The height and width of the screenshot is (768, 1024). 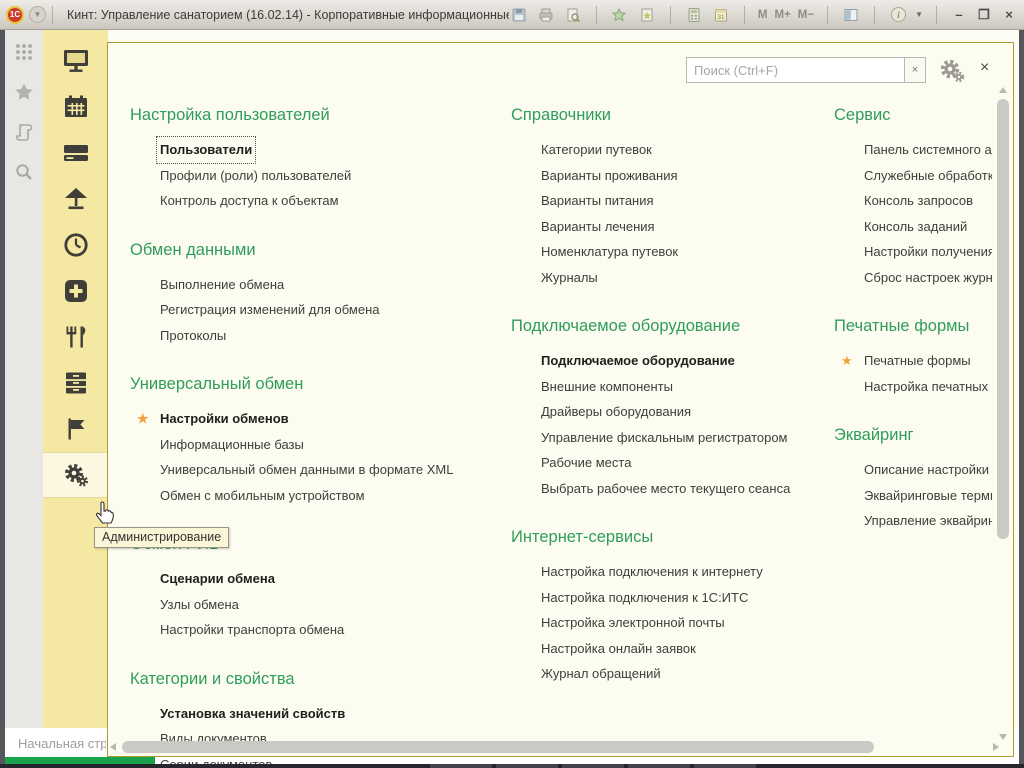 What do you see at coordinates (320, 285) in the screenshot?
I see `menu-item: Выполнение обмена` at bounding box center [320, 285].